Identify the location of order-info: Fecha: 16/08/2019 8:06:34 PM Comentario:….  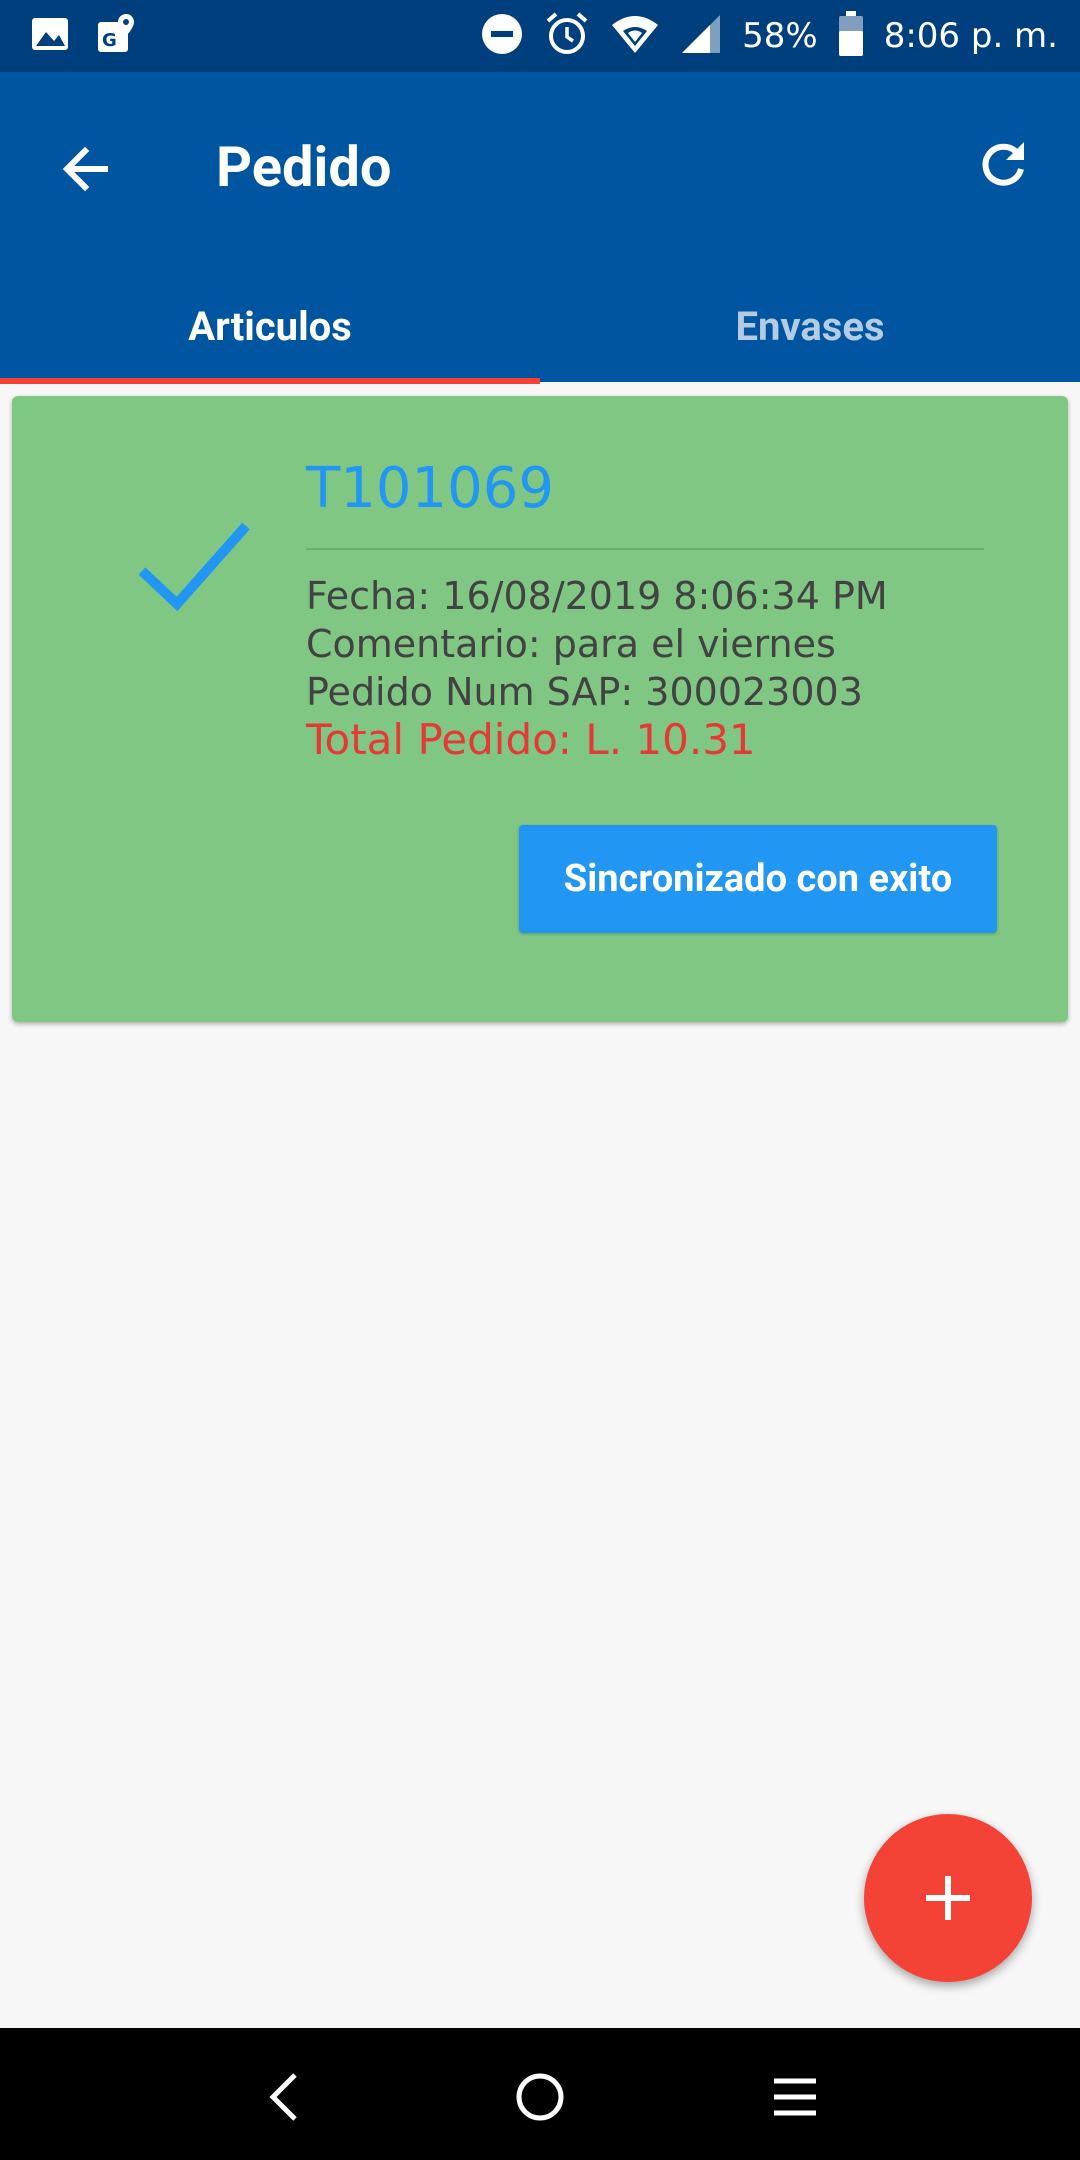
(597, 668).